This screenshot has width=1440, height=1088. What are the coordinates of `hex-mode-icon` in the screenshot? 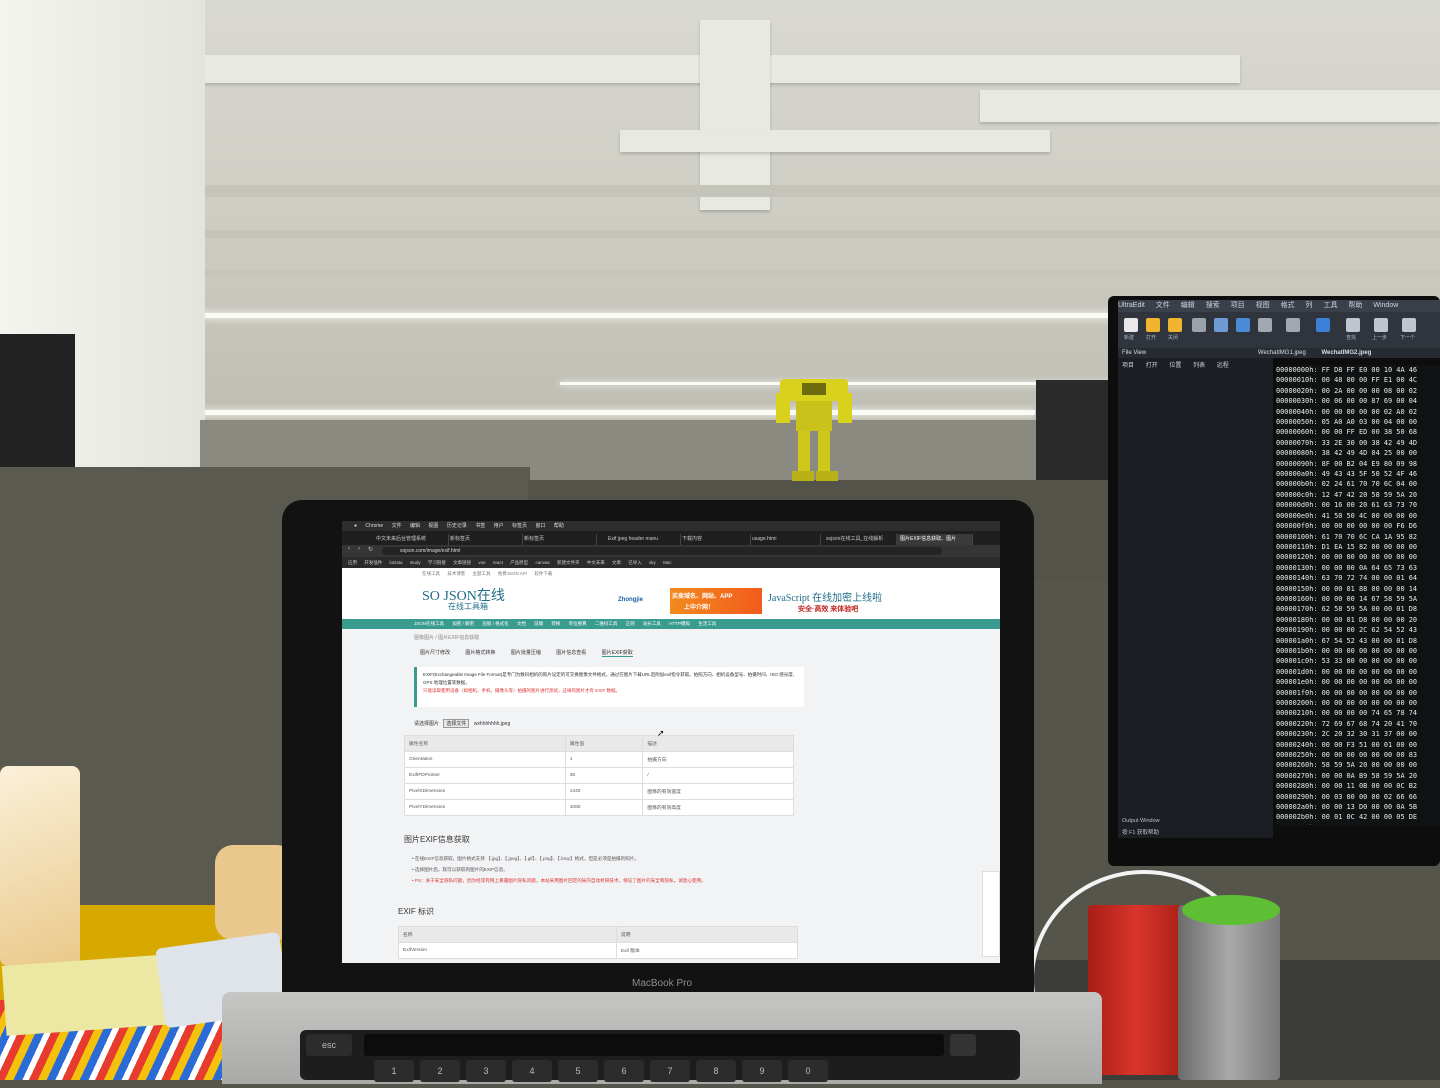 It's located at (1323, 325).